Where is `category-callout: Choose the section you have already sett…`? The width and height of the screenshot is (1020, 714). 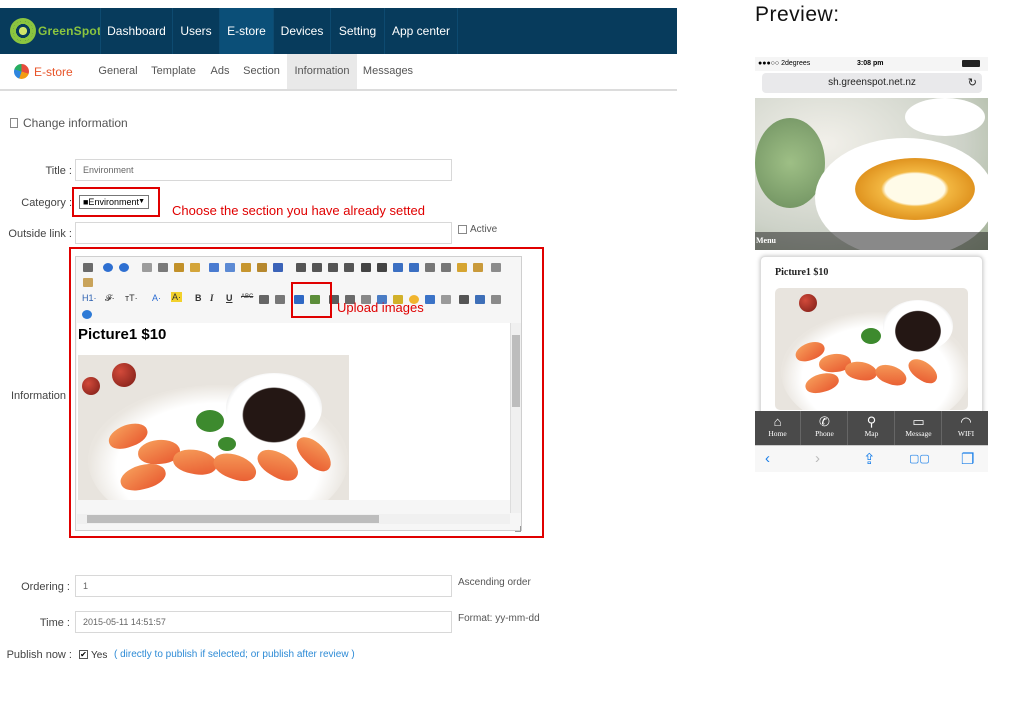 category-callout: Choose the section you have already sett… is located at coordinates (298, 210).